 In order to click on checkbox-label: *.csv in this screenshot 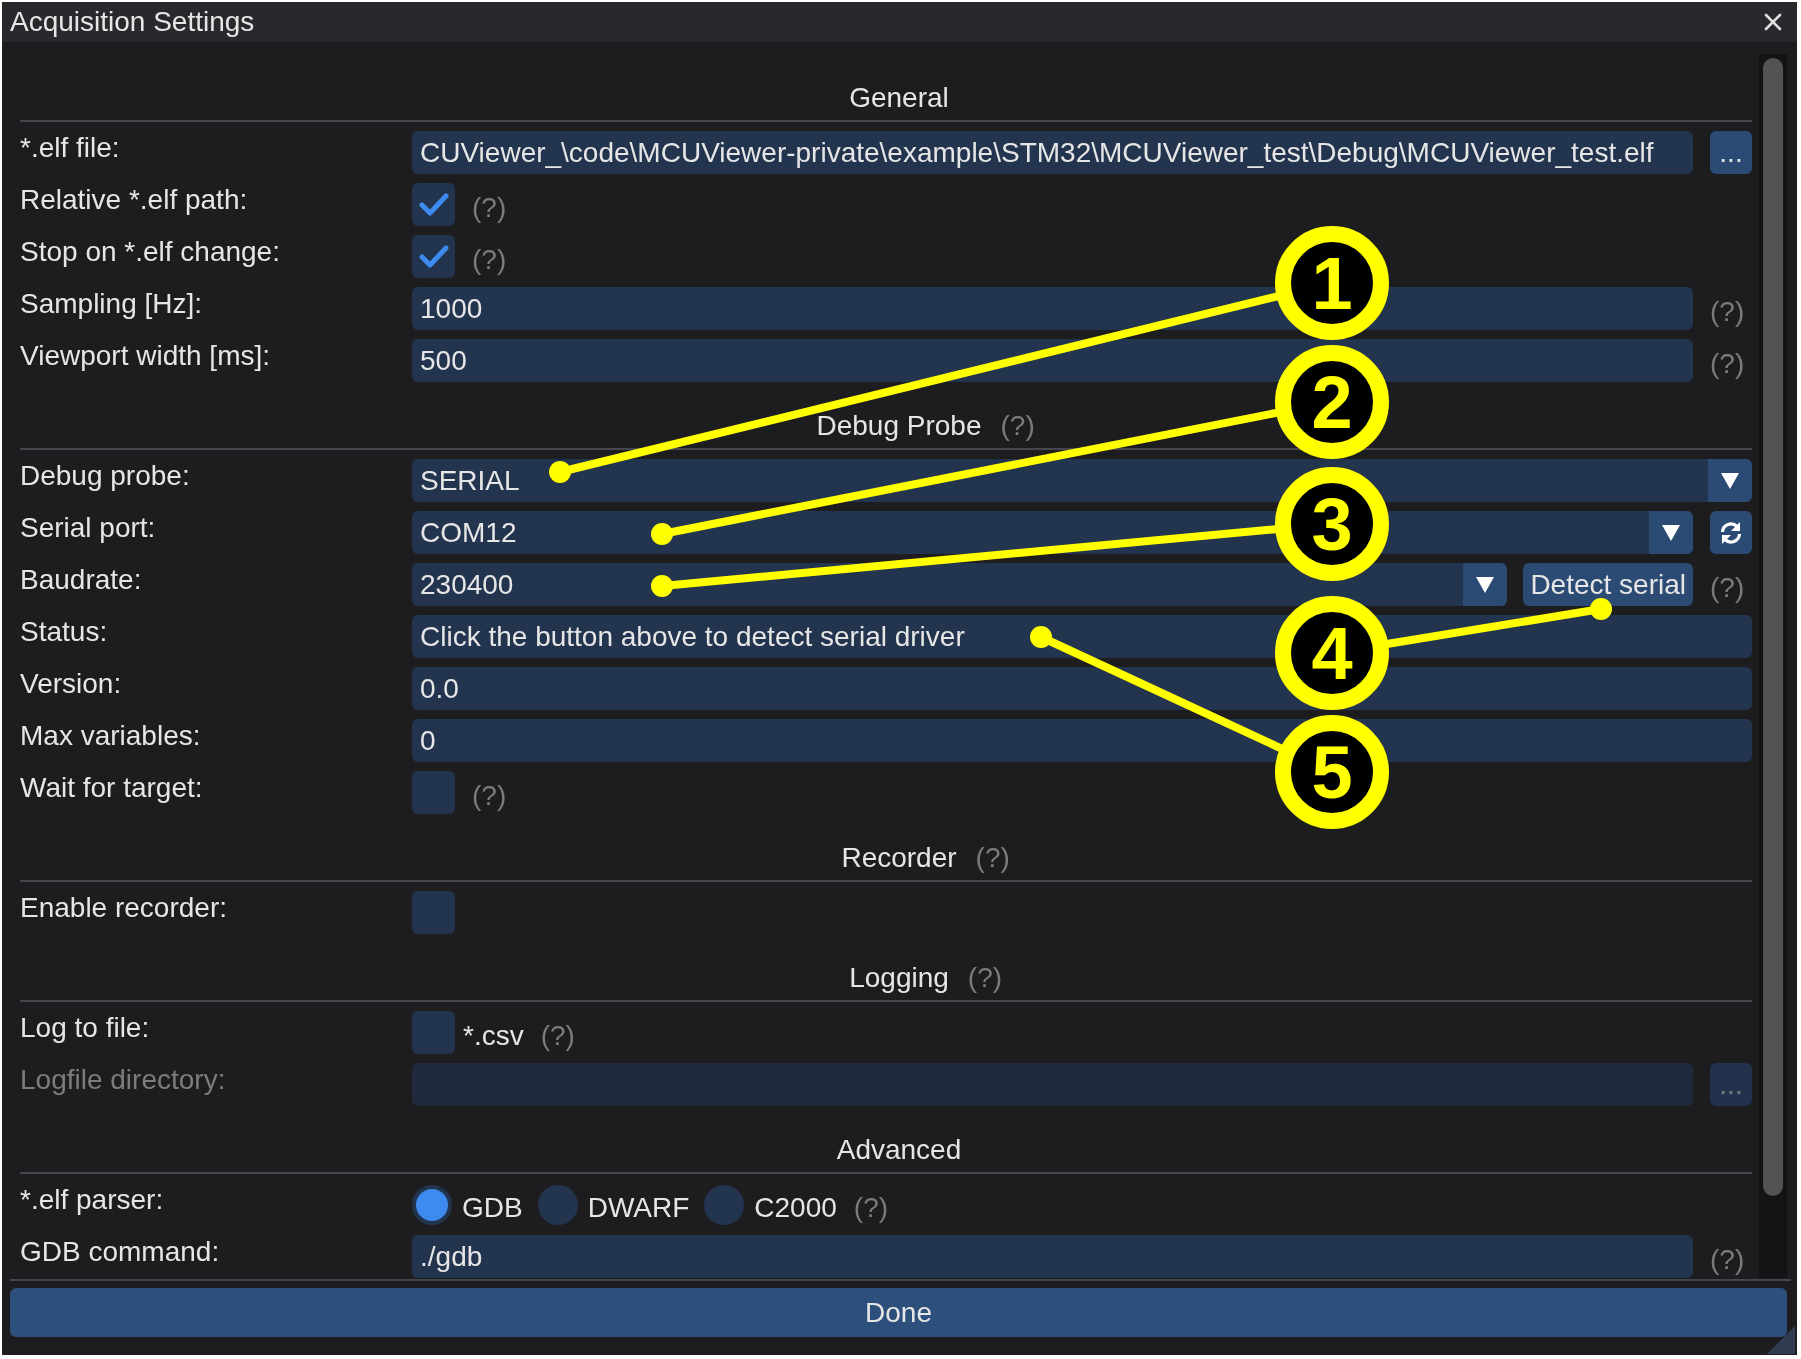, I will do `click(493, 1036)`.